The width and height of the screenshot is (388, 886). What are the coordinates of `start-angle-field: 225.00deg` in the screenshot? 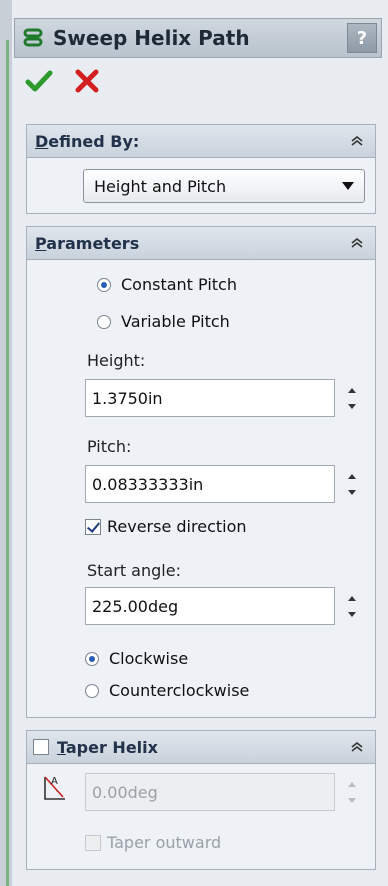 It's located at (210, 606).